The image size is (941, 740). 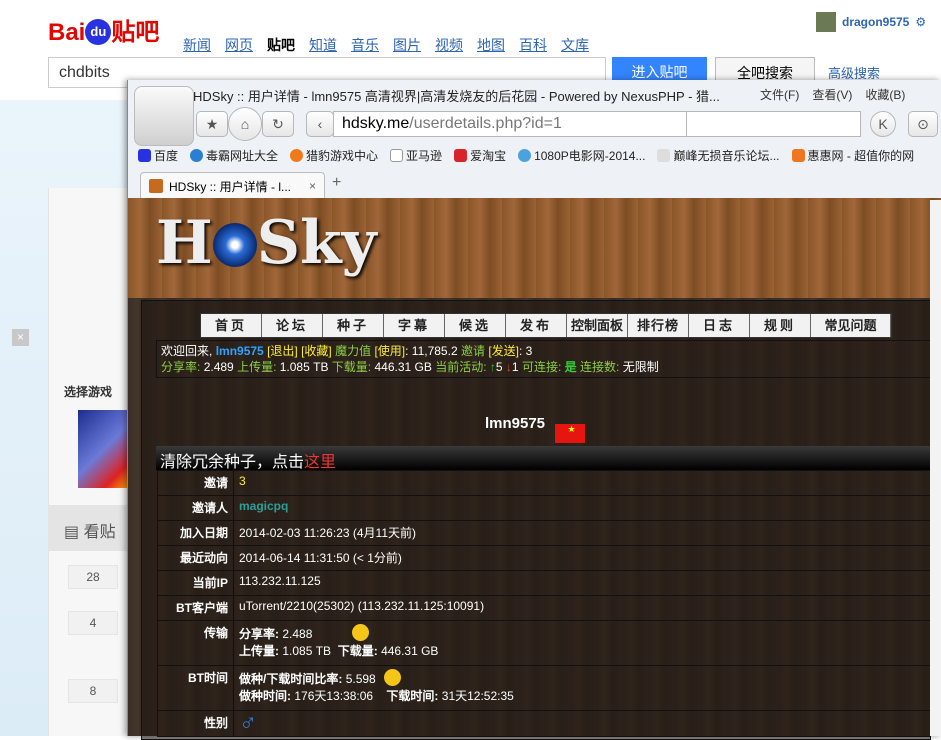 What do you see at coordinates (575, 45) in the screenshot?
I see `nav-wenku: 文库` at bounding box center [575, 45].